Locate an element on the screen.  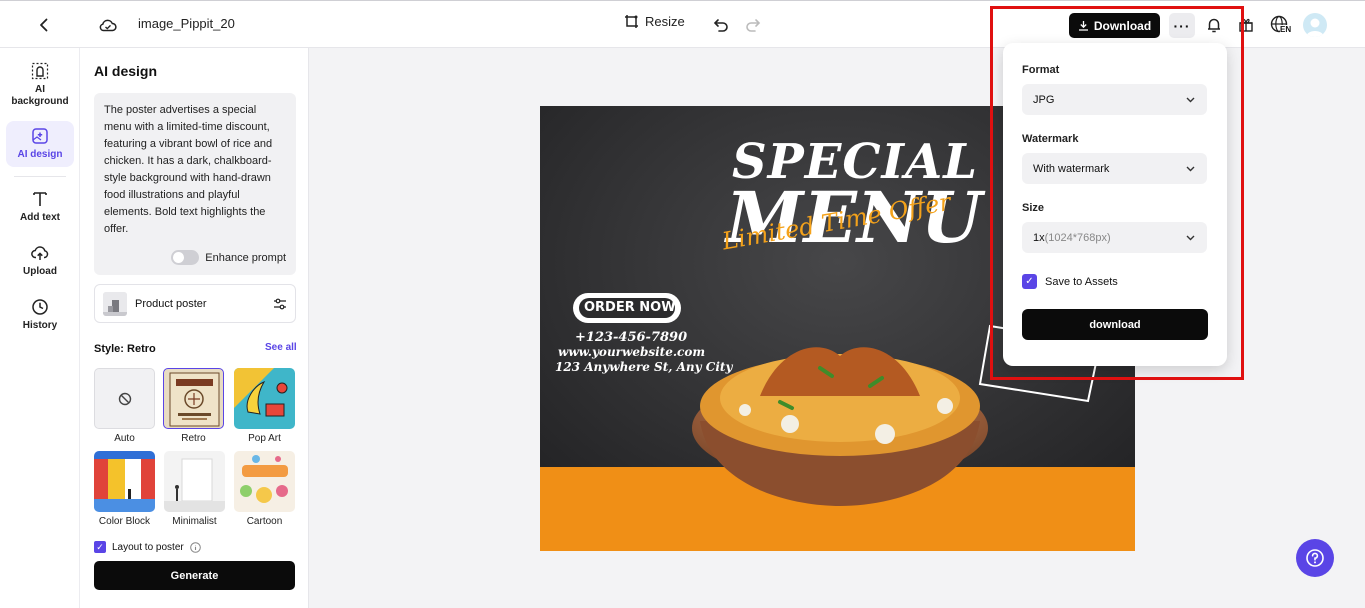
bell-icon is located at coordinates (1214, 25).